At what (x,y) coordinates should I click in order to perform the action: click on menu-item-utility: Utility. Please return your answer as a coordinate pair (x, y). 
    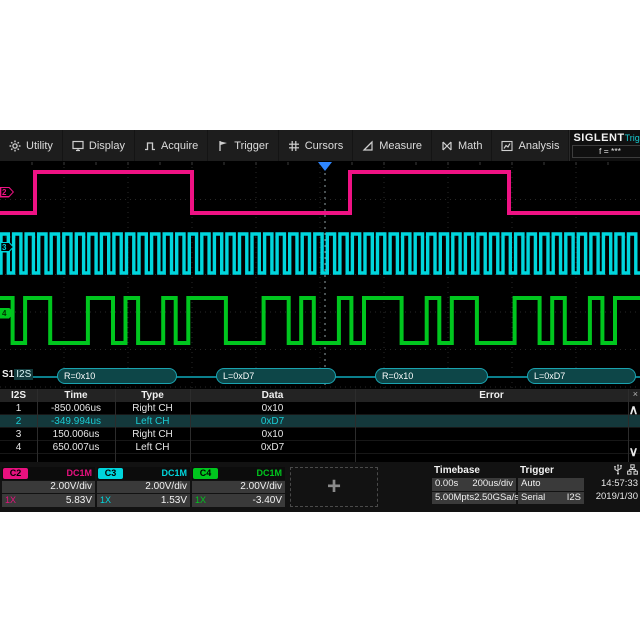
    Looking at the image, I should click on (31, 145).